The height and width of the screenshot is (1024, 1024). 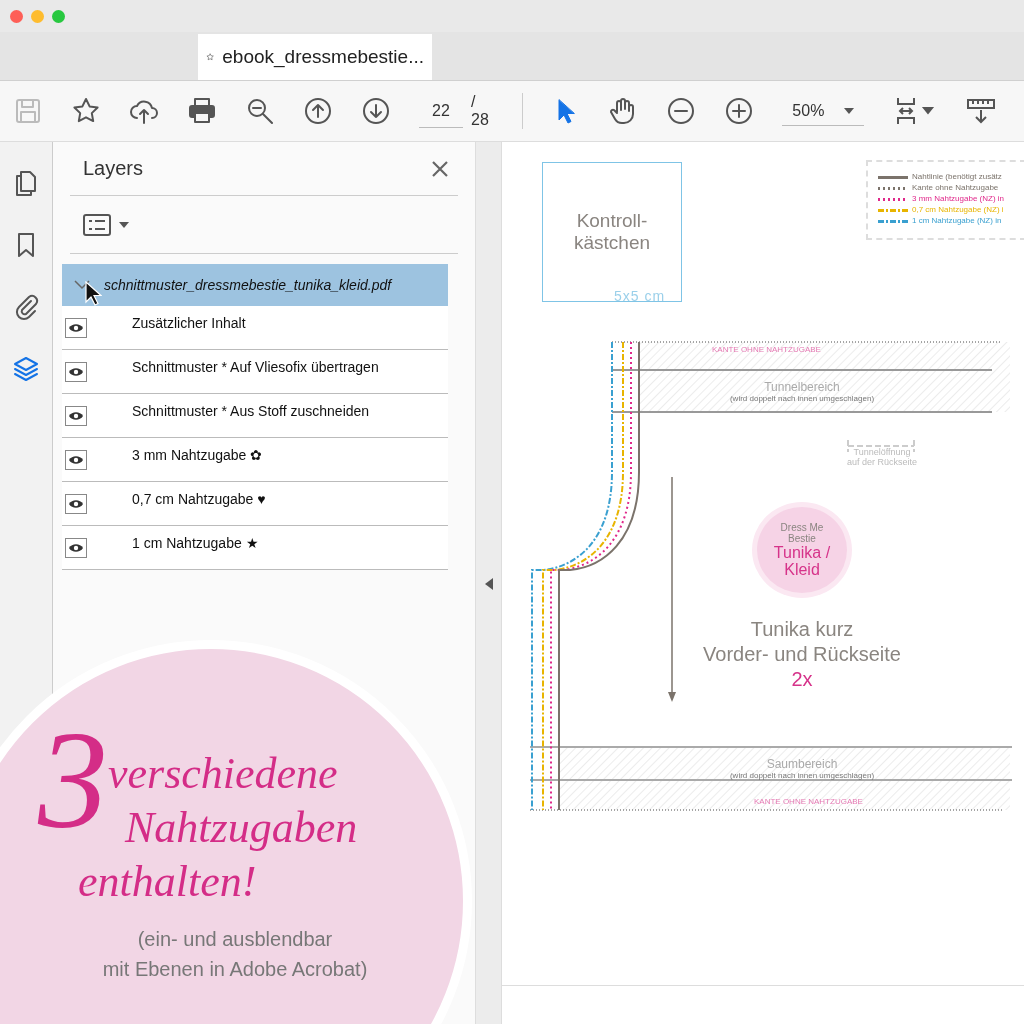 I want to click on print-icon, so click(x=202, y=111).